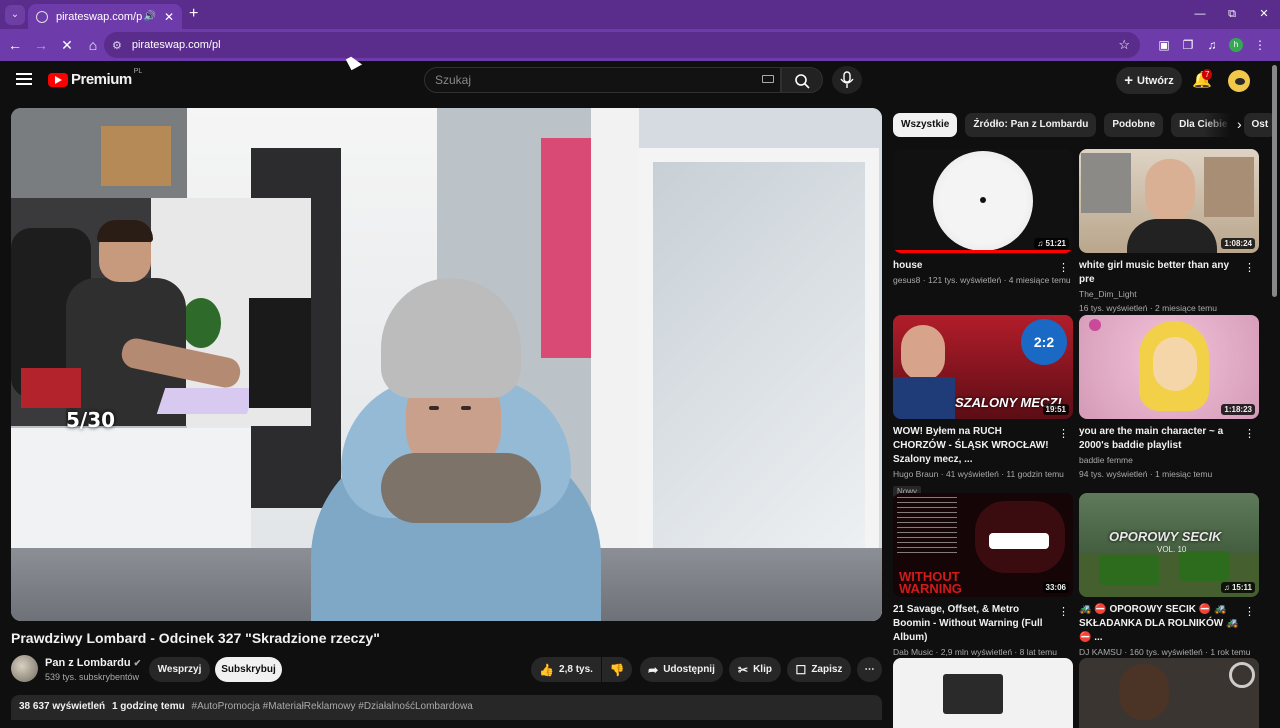 This screenshot has width=1280, height=728. I want to click on more-horizontal-icon: ⋯, so click(869, 669).